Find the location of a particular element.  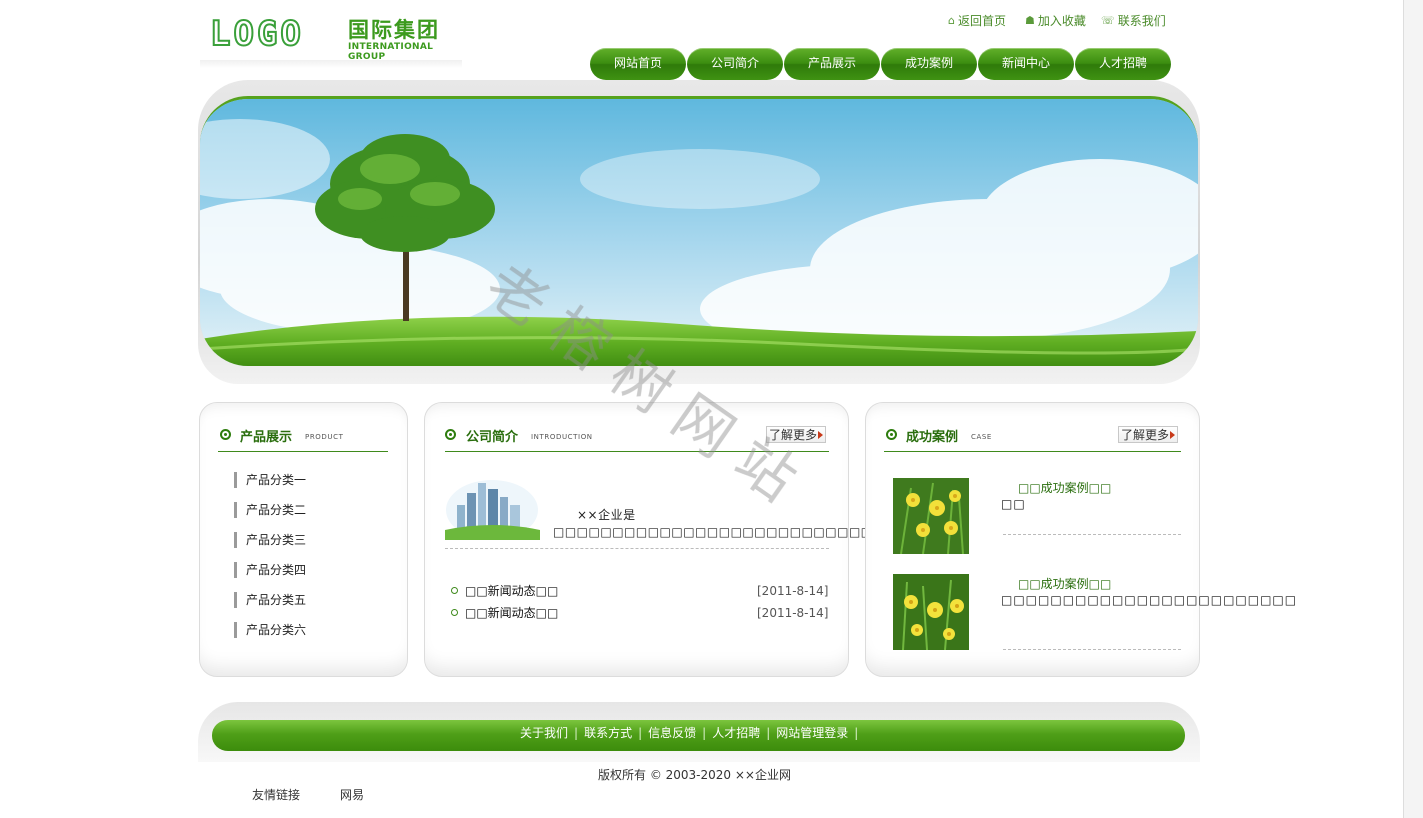

top-link-home: ⌂ 返回首页 is located at coordinates (977, 20).